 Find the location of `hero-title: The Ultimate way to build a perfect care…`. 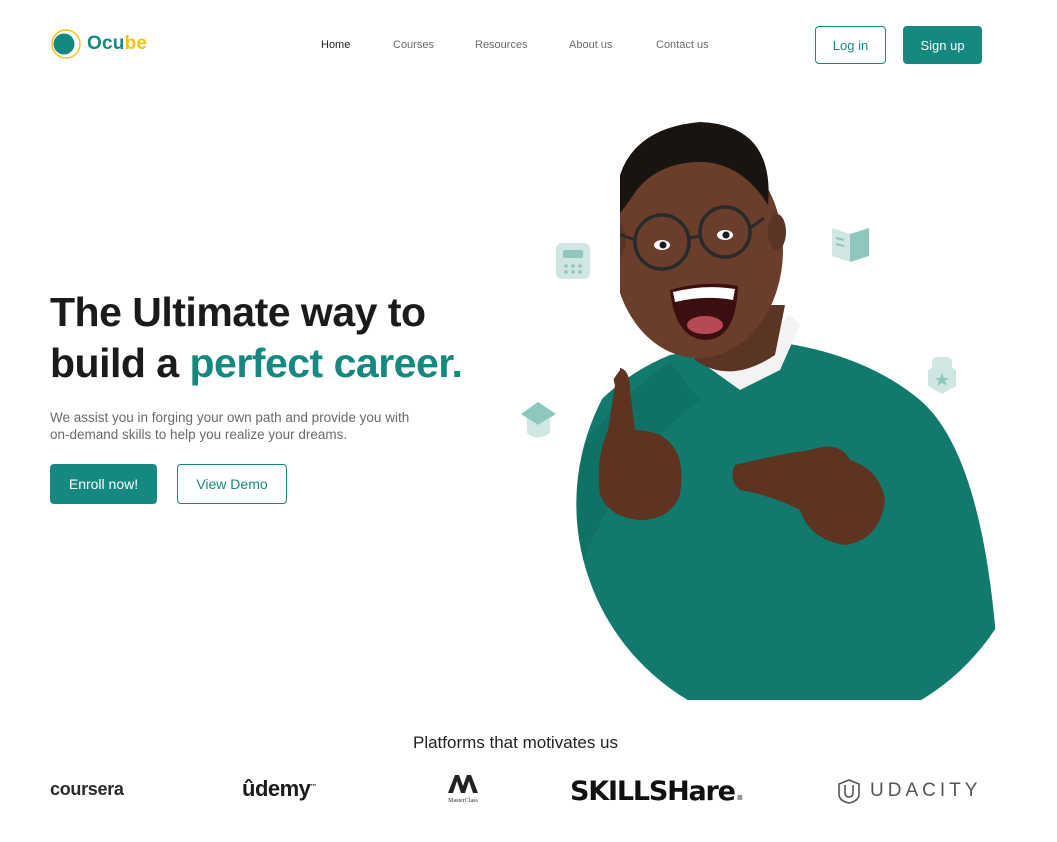

hero-title: The Ultimate way to build a perfect care… is located at coordinates (256, 338).